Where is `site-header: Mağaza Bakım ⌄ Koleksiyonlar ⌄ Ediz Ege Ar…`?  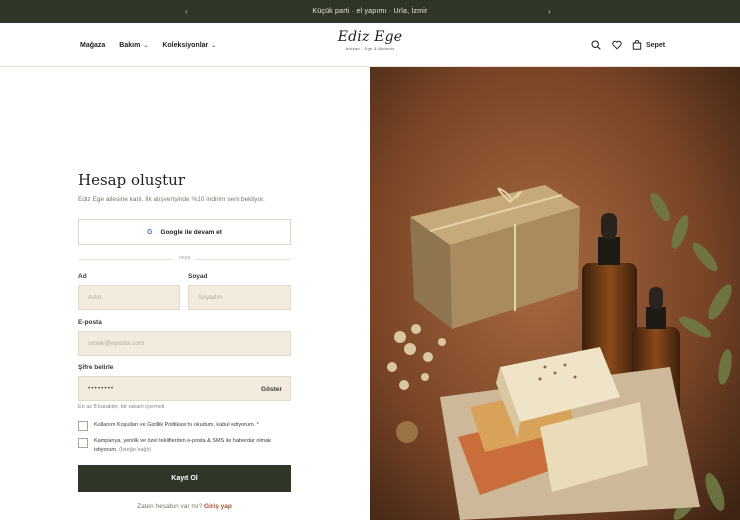 site-header: Mağaza Bakım ⌄ Koleksiyonlar ⌄ Ediz Ege Ar… is located at coordinates (370, 45).